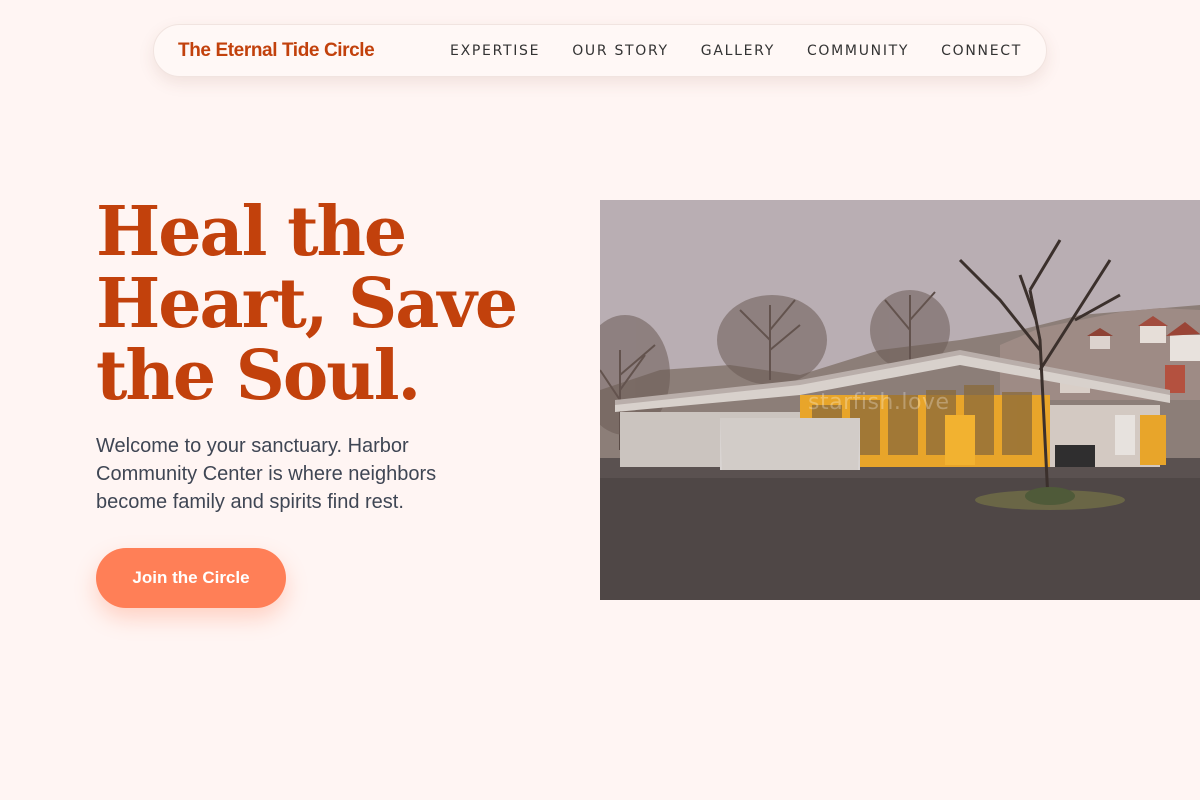 Image resolution: width=1200 pixels, height=800 pixels. I want to click on hero-title: Heal the Heart, Save the Soul., so click(307, 304).